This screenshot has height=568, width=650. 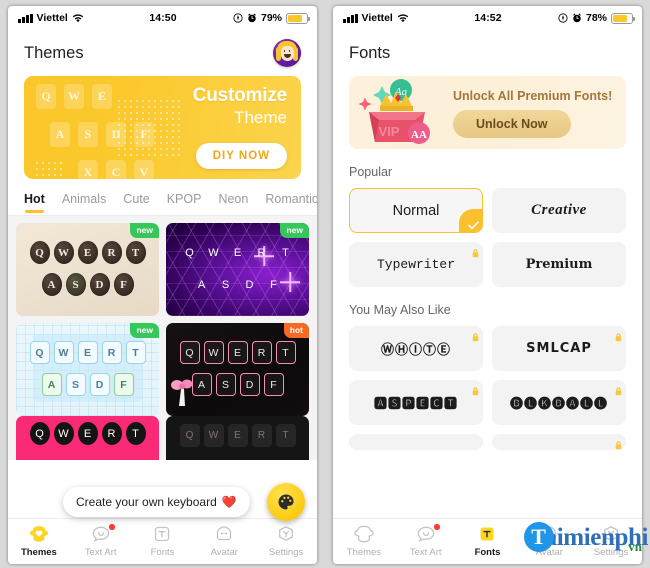 What do you see at coordinates (237, 269) in the screenshot?
I see `theme-card-neon-purple: new Q W E R T A S D F` at bounding box center [237, 269].